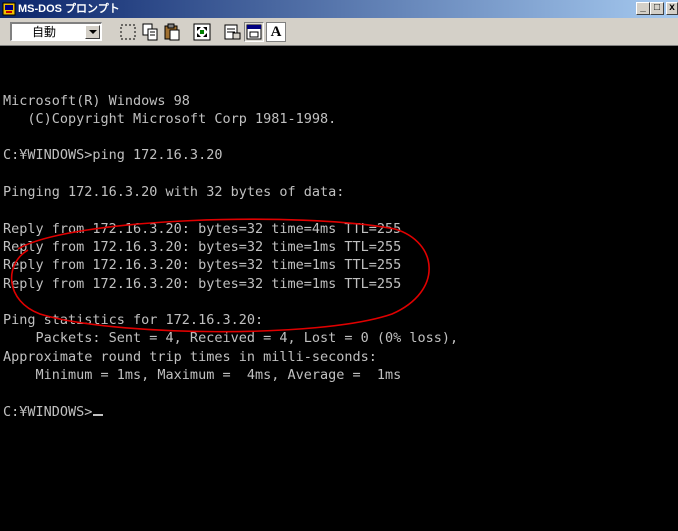  I want to click on mark-icon, so click(128, 32).